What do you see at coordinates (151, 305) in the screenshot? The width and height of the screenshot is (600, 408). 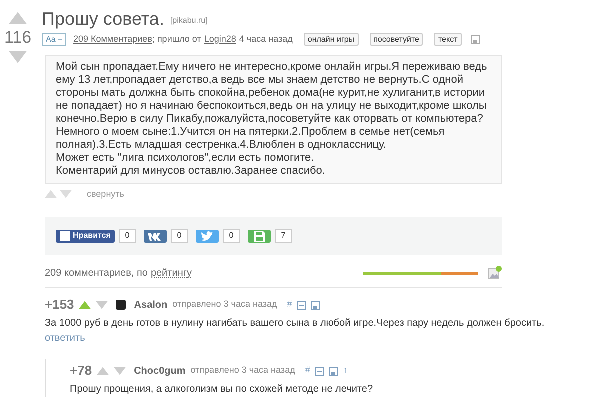 I see `comment-author: Asalon` at bounding box center [151, 305].